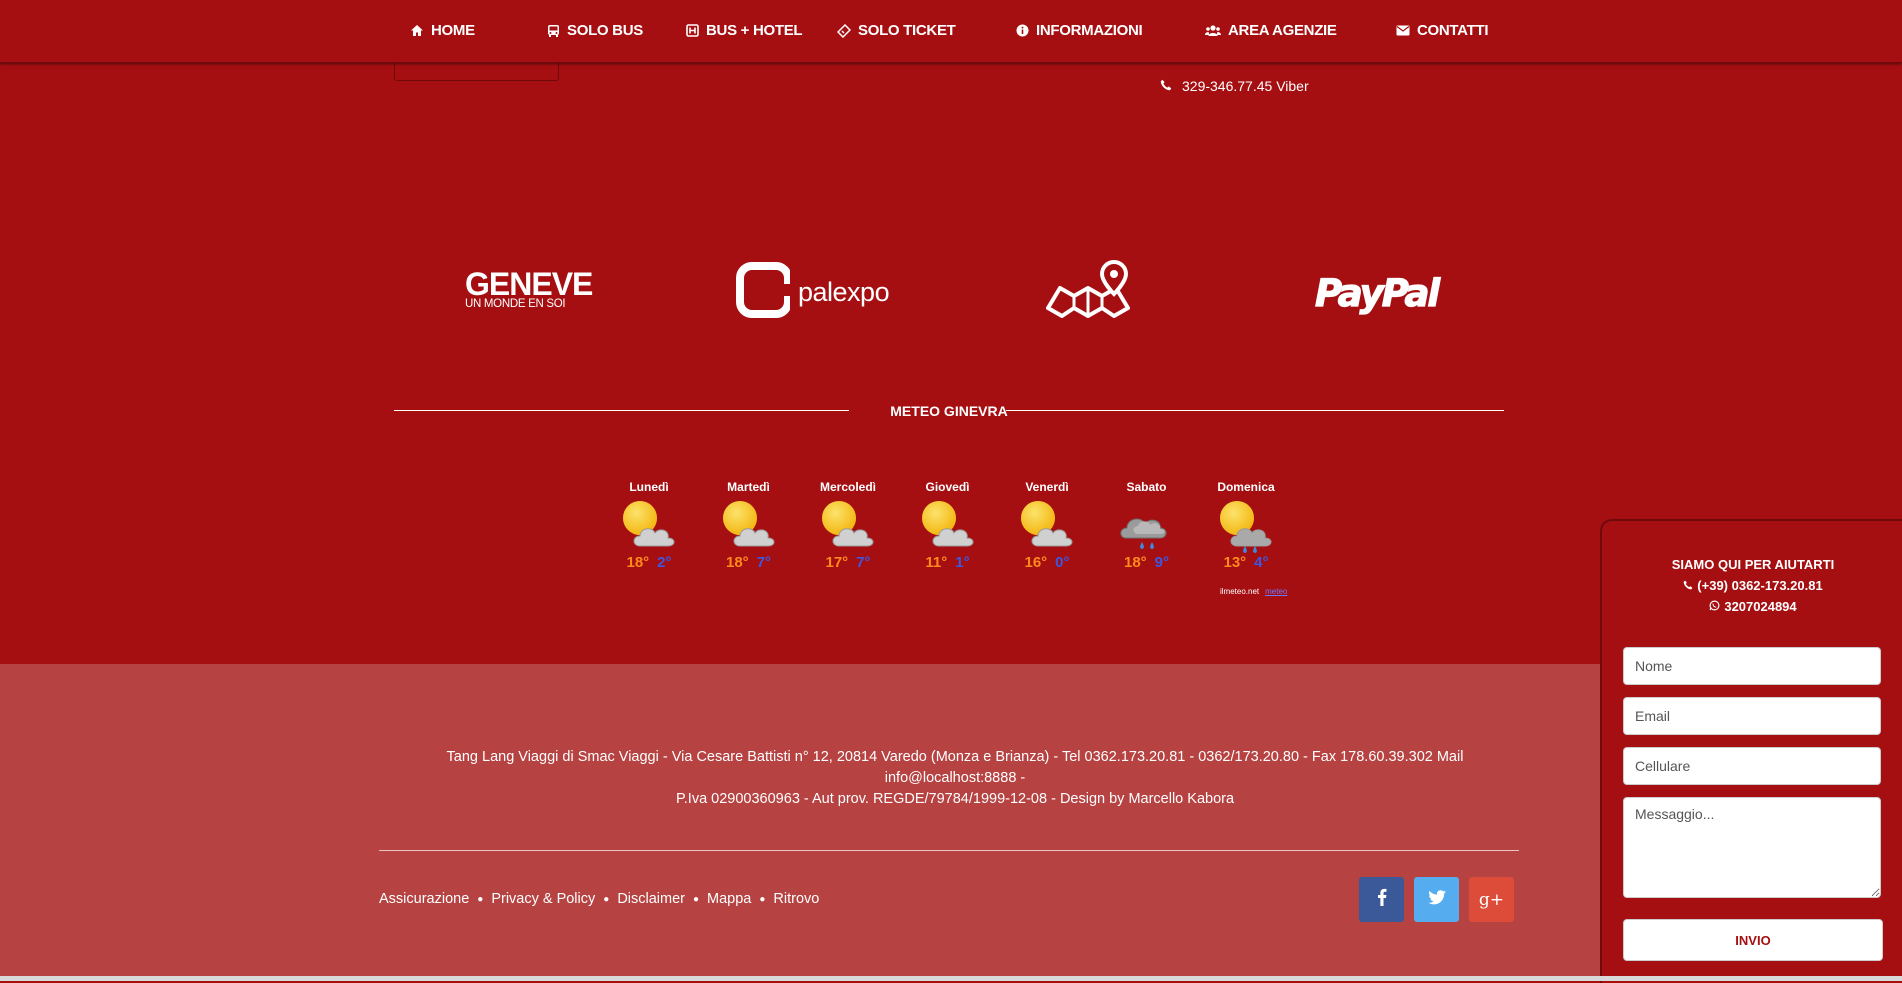 The width and height of the screenshot is (1902, 983). I want to click on footer-link-disclaimer: Disclaimer, so click(651, 899).